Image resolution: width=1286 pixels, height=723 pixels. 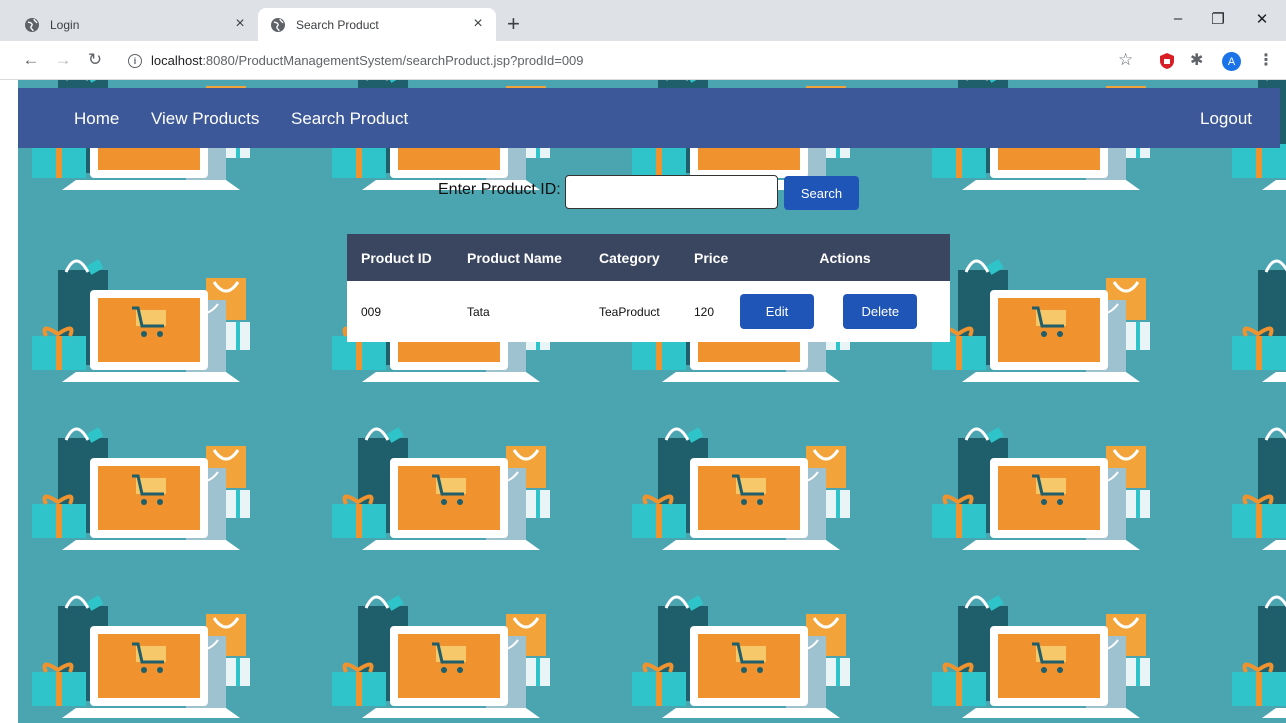 I want to click on header-actions: Actions, so click(x=845, y=257).